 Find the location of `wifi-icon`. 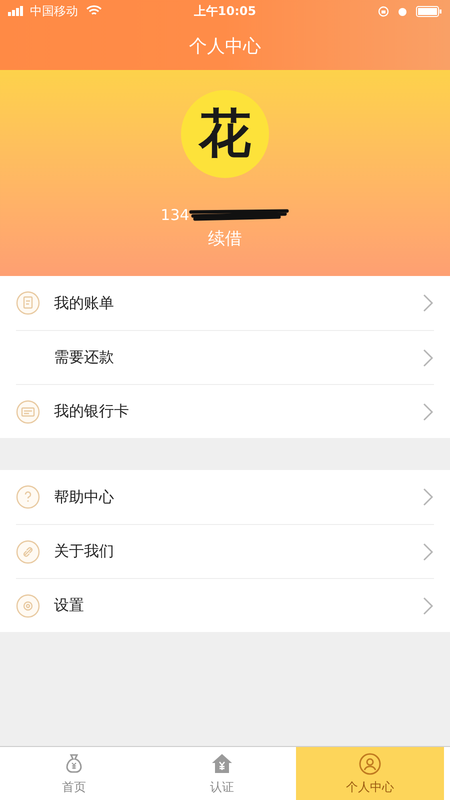

wifi-icon is located at coordinates (94, 11).